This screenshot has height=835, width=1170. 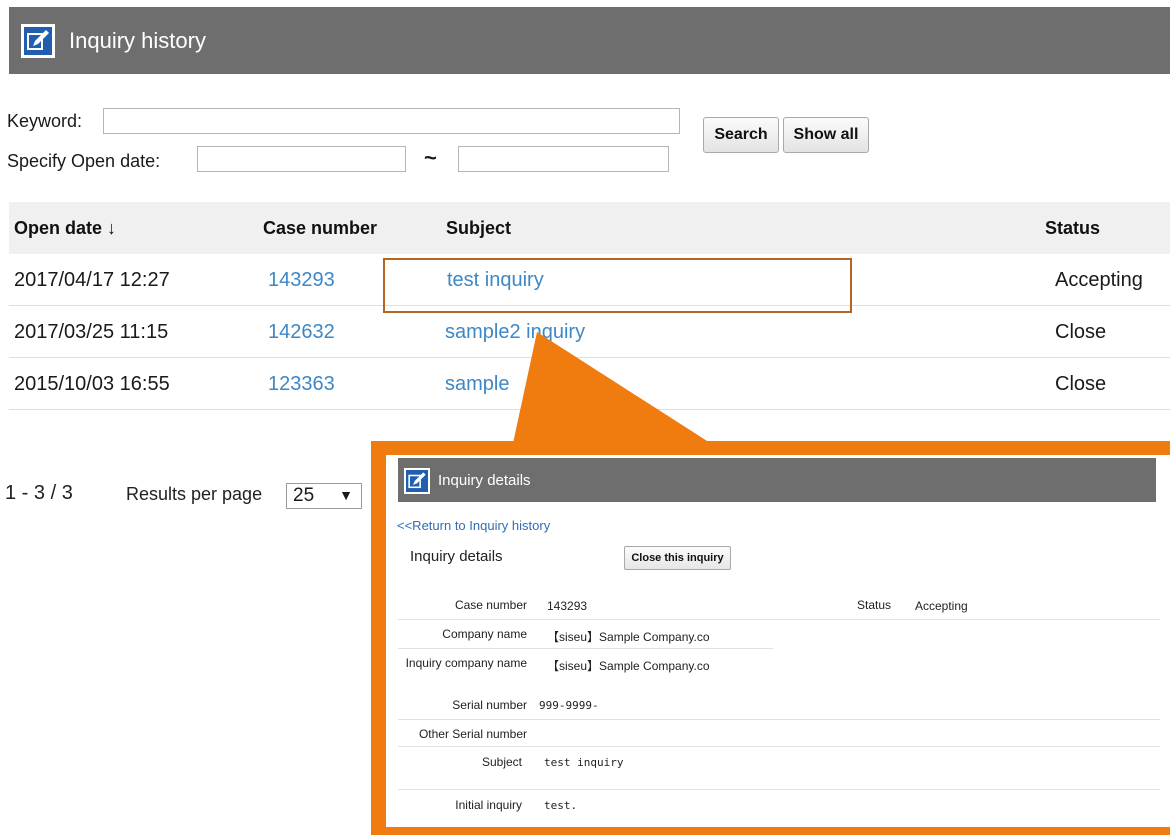 What do you see at coordinates (456, 556) in the screenshot?
I see `details-section-title: Inquiry details` at bounding box center [456, 556].